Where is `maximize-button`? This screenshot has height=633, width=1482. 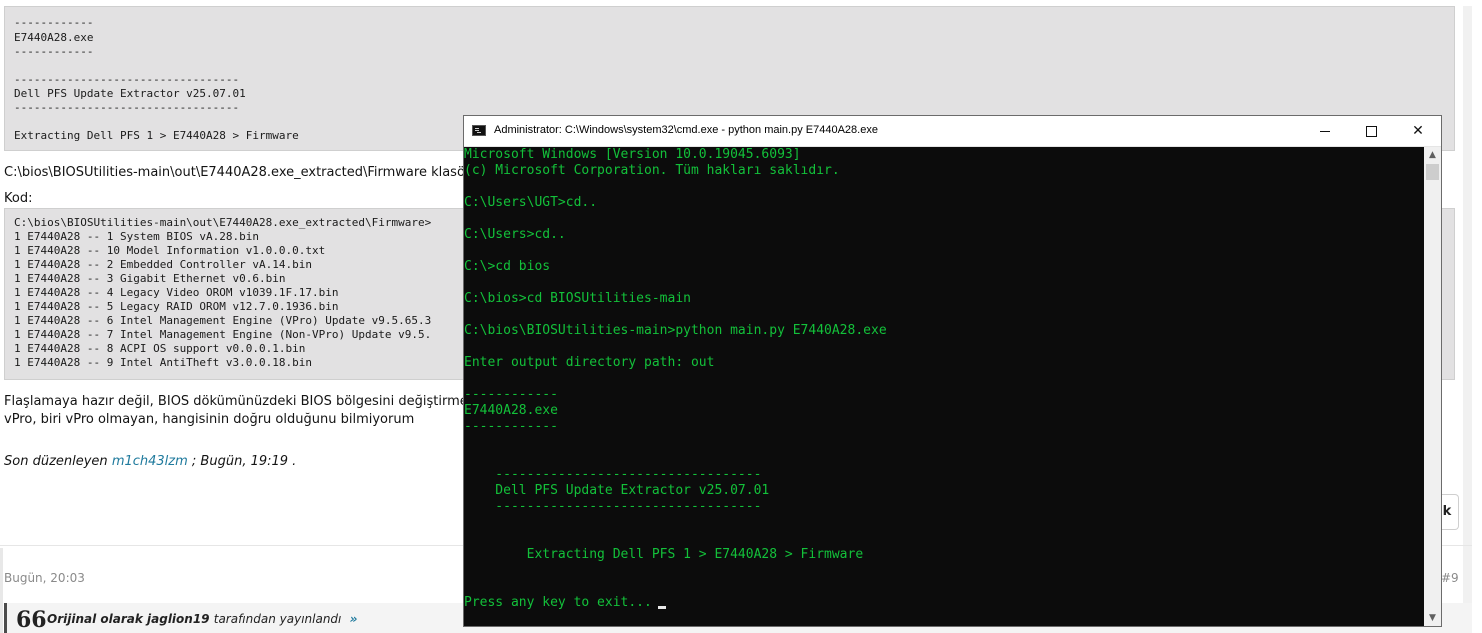 maximize-button is located at coordinates (1371, 131).